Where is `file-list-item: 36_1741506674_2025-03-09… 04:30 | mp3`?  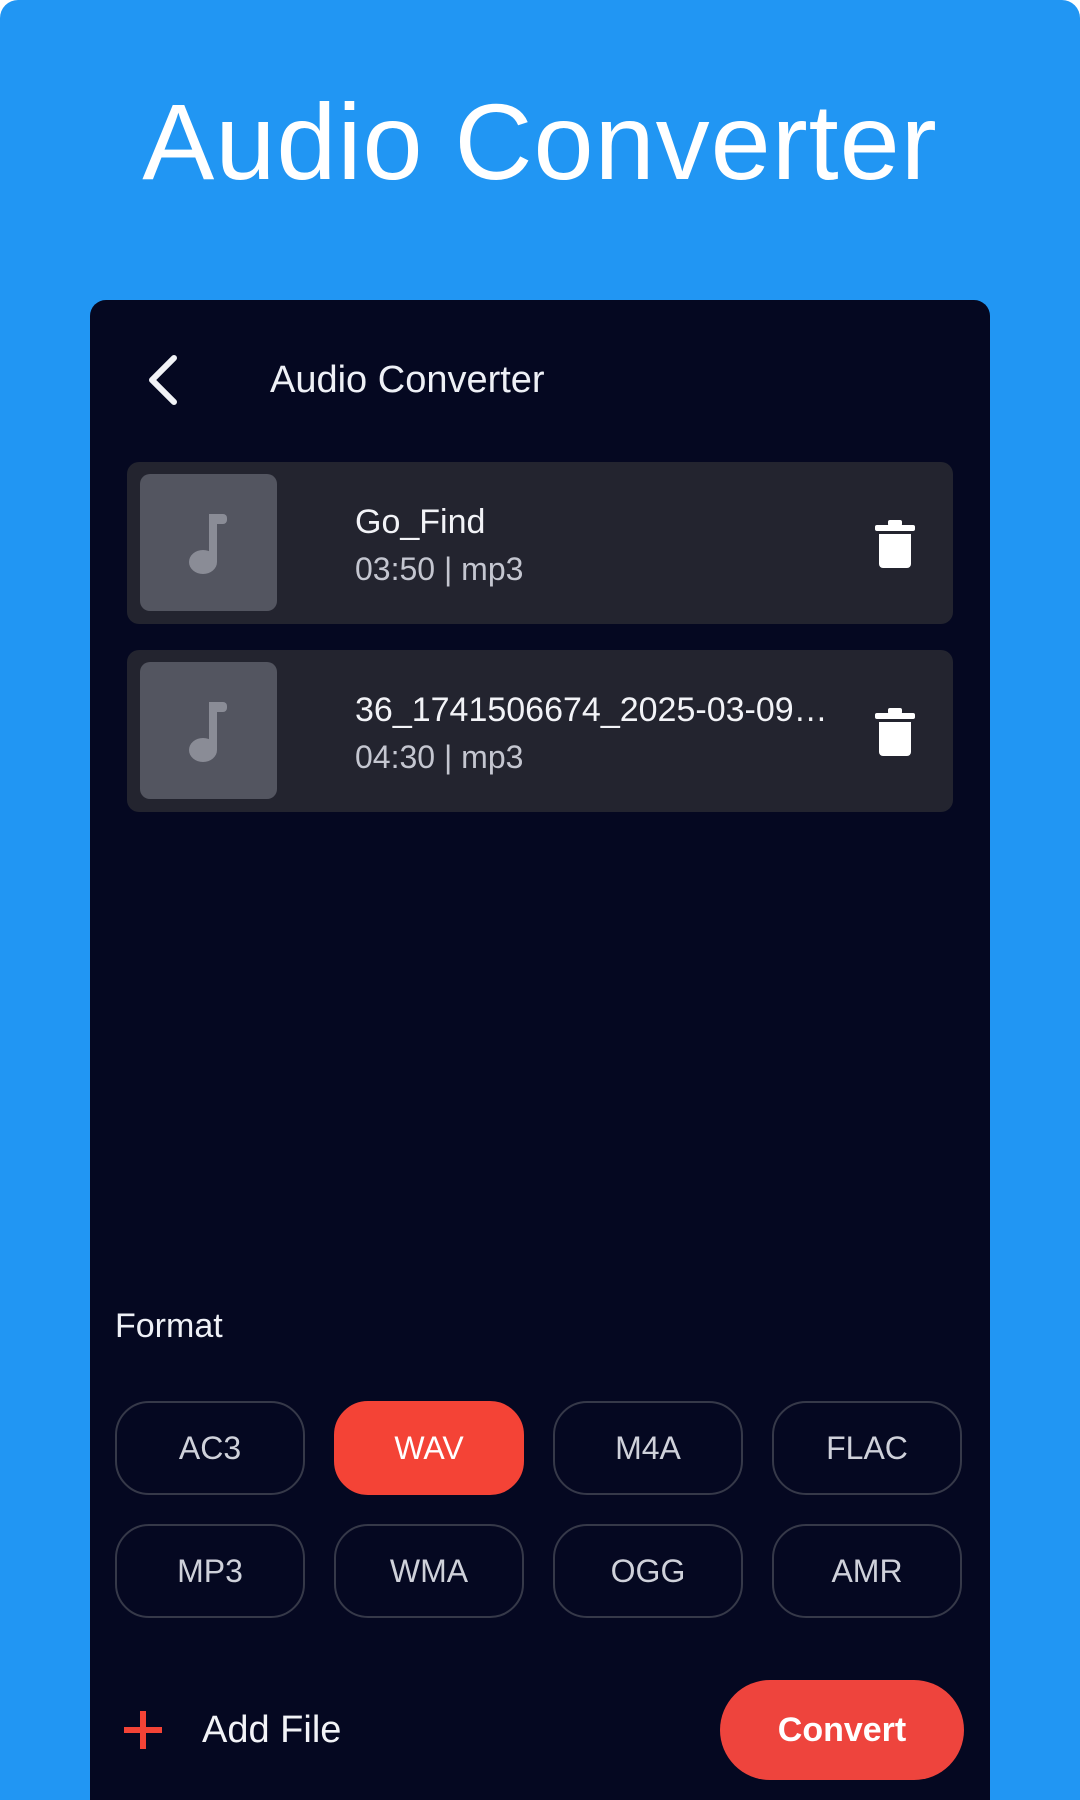 file-list-item: 36_1741506674_2025-03-09… 04:30 | mp3 is located at coordinates (540, 731).